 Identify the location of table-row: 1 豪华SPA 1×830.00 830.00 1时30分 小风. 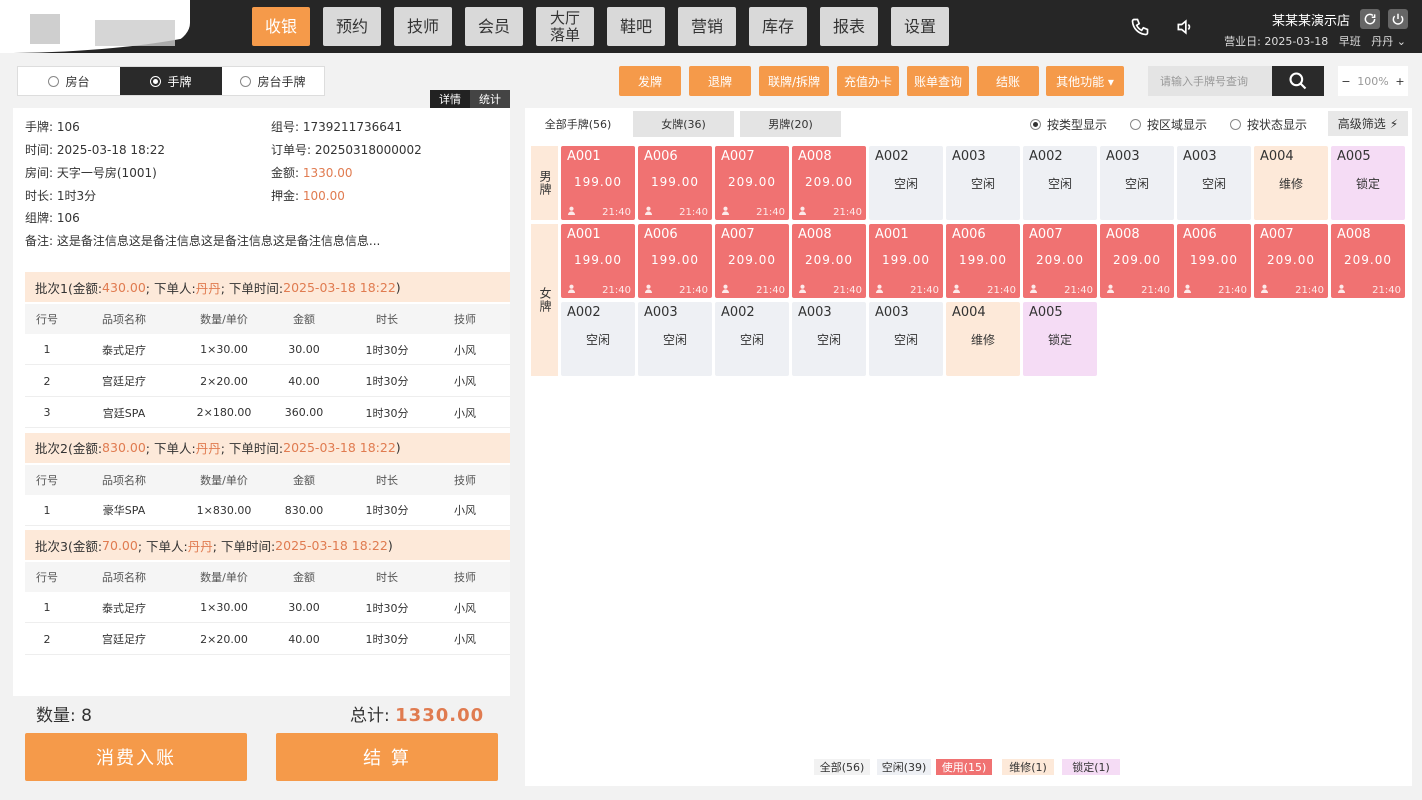
(267, 511).